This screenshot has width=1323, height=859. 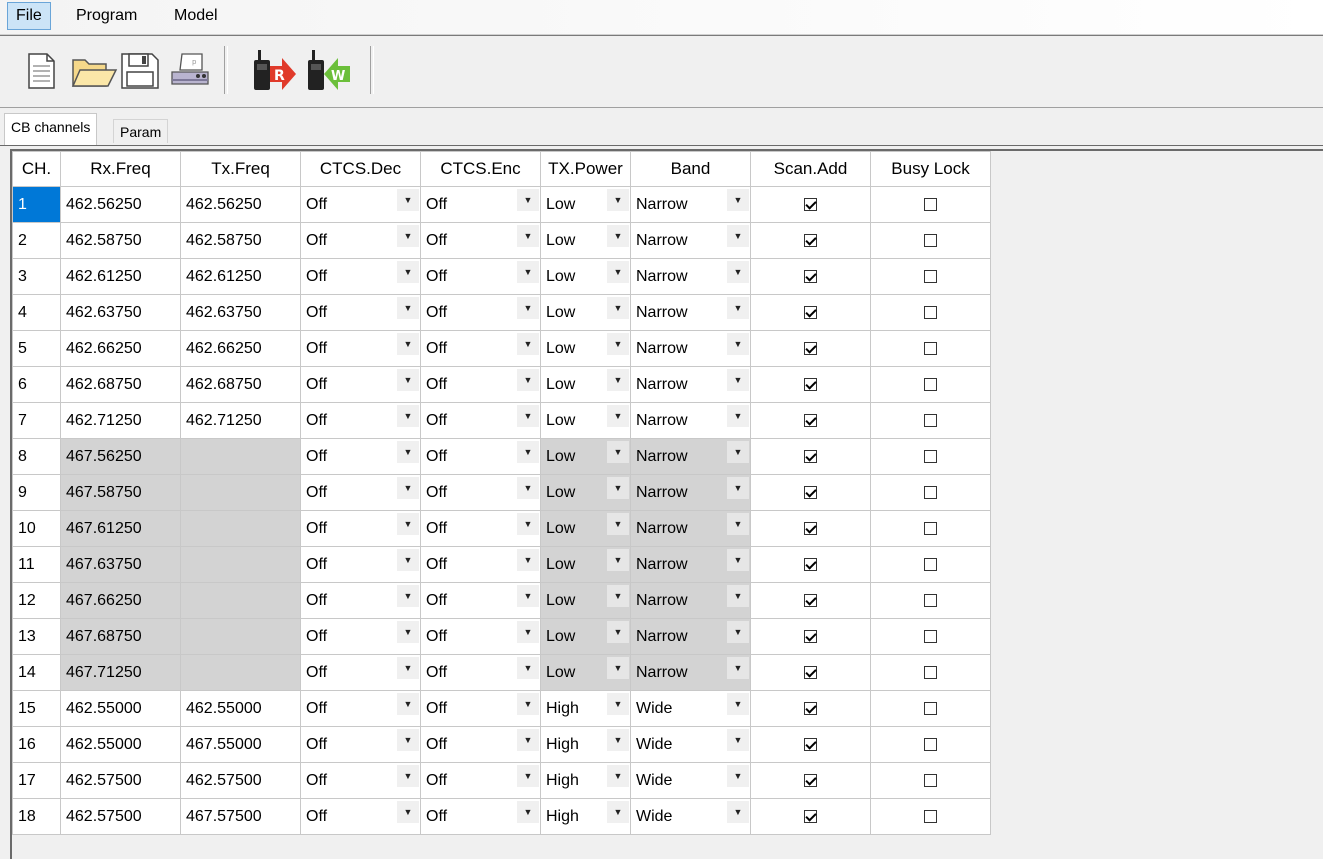 What do you see at coordinates (120, 276) in the screenshot?
I see `rx-freq-cell: 462.61250` at bounding box center [120, 276].